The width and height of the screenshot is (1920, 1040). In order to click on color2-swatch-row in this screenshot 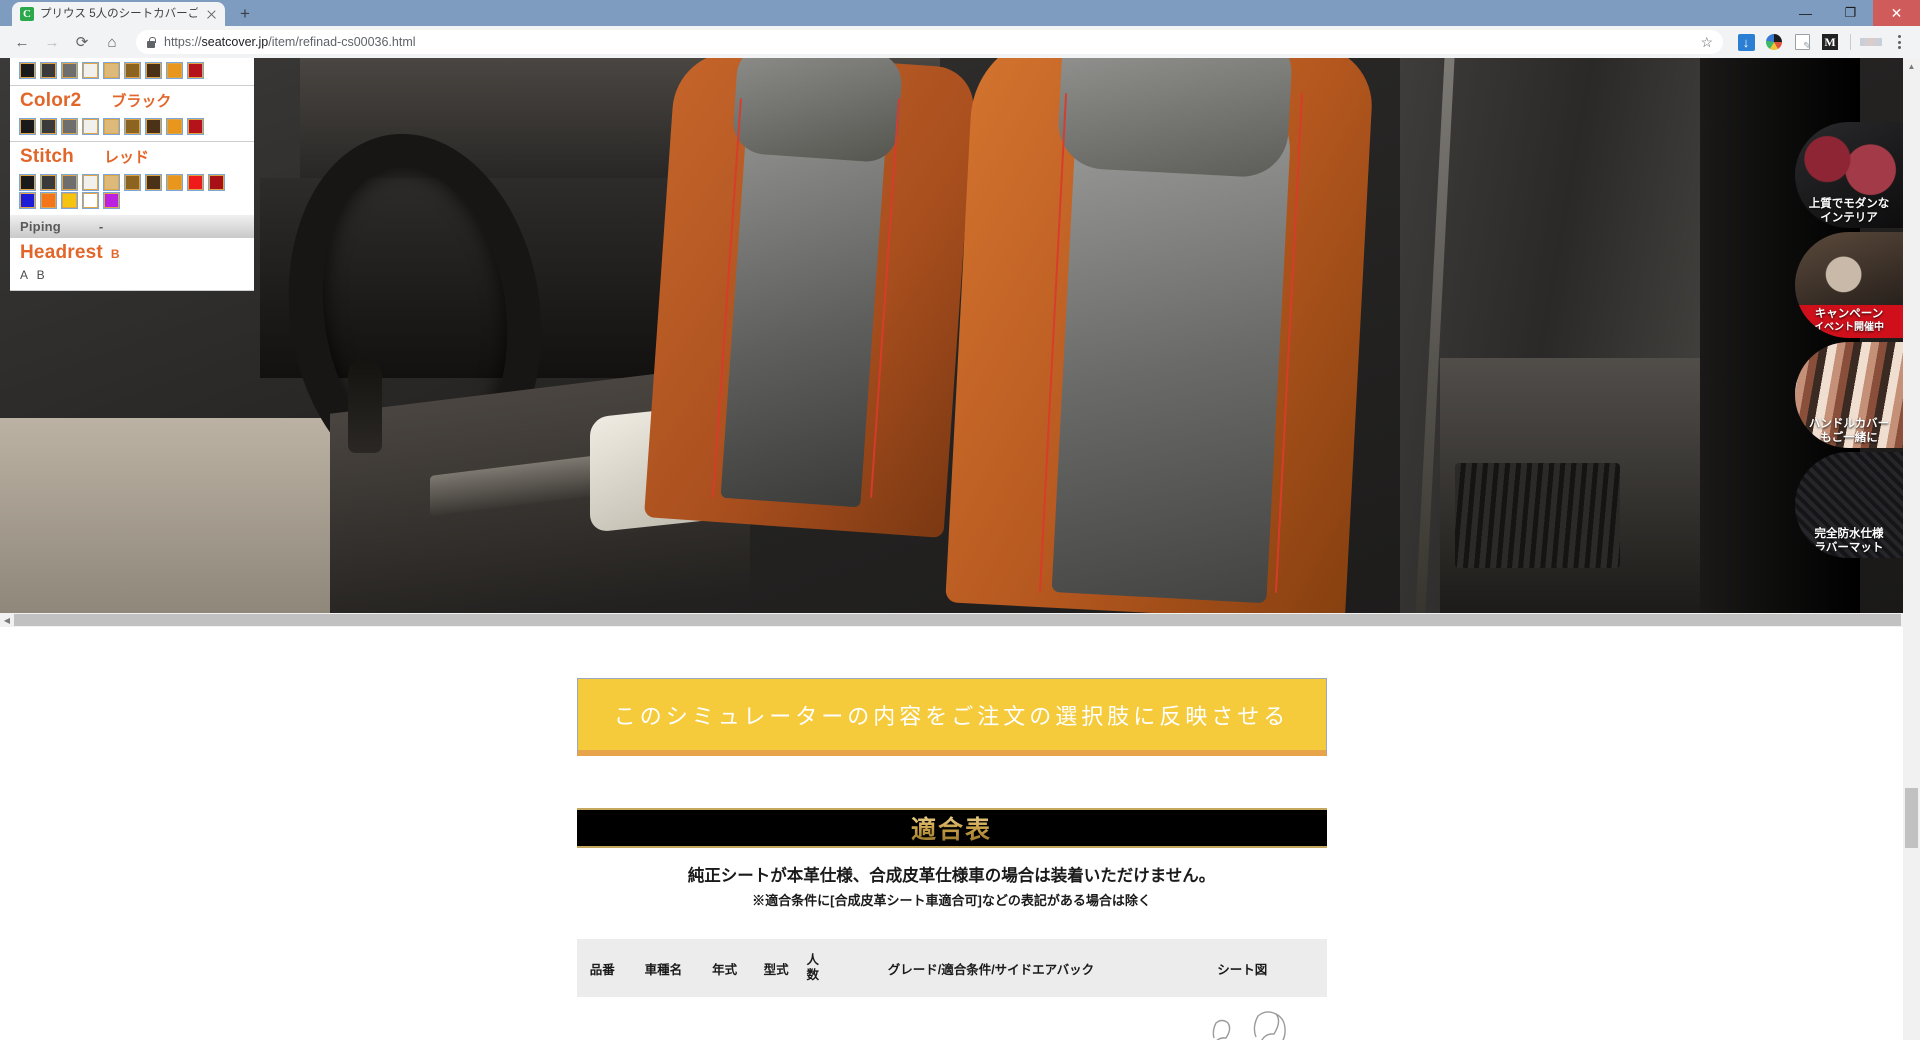, I will do `click(132, 127)`.